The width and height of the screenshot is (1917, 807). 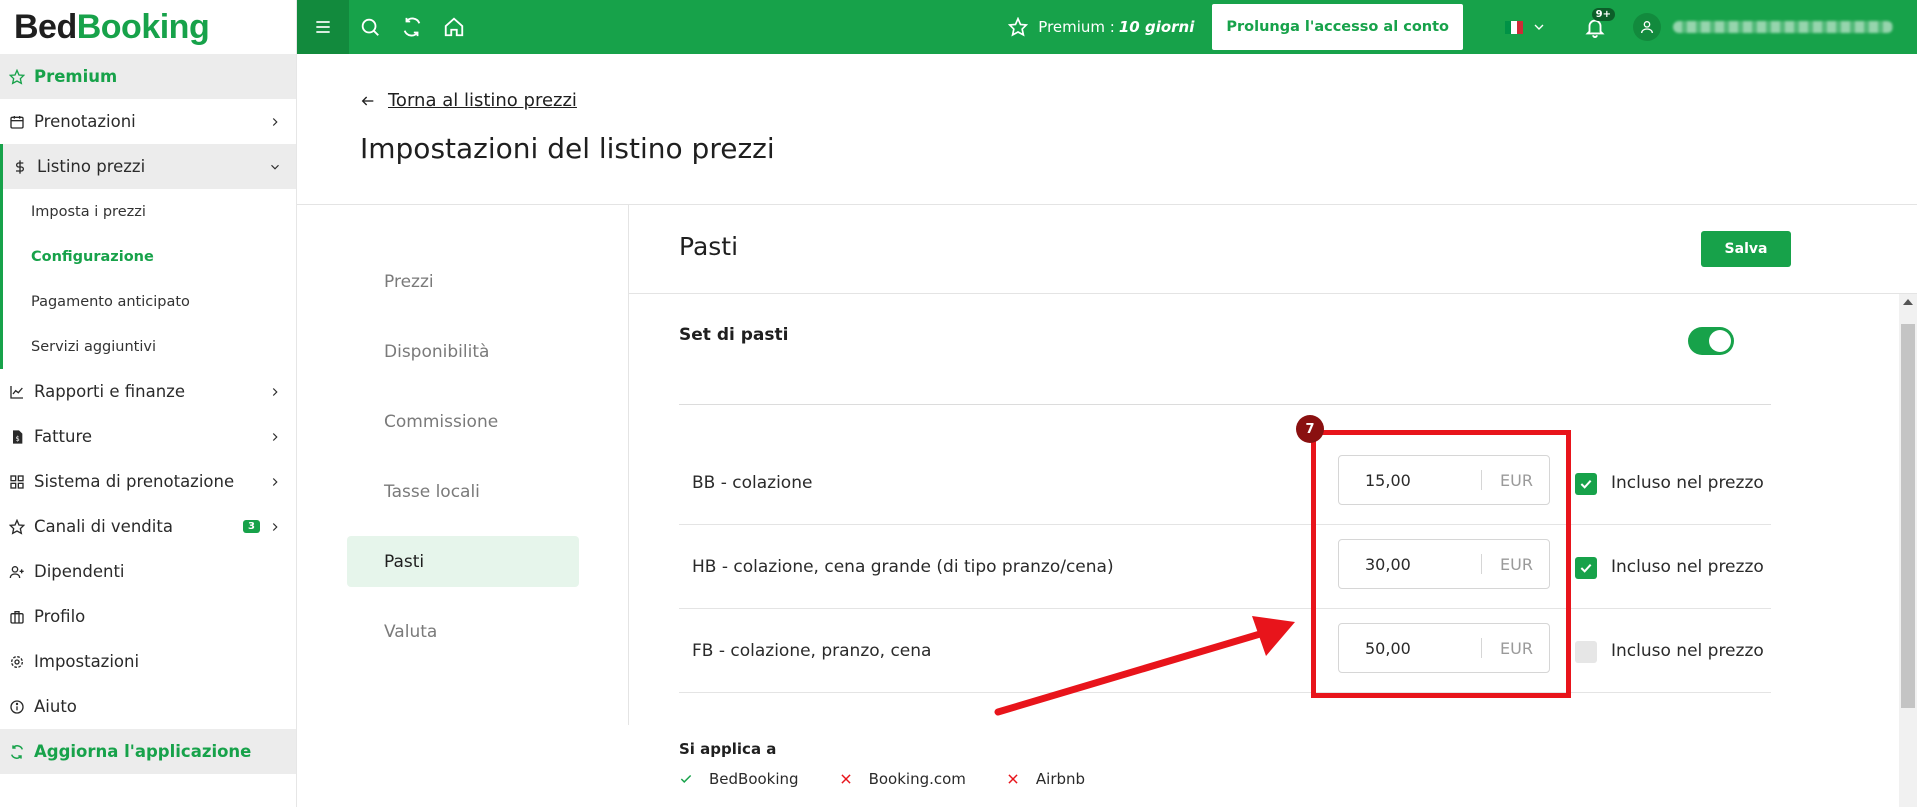 I want to click on meal-name: BB - colazione, so click(x=752, y=482).